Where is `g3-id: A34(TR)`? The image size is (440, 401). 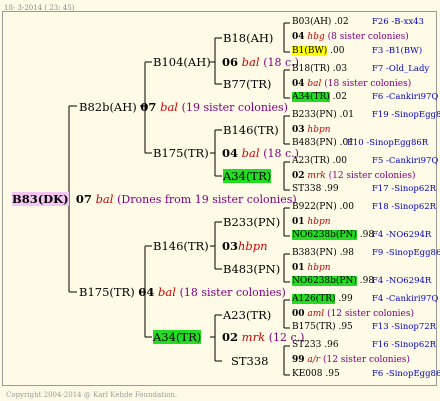
g3-id: A34(TR) is located at coordinates (247, 176).